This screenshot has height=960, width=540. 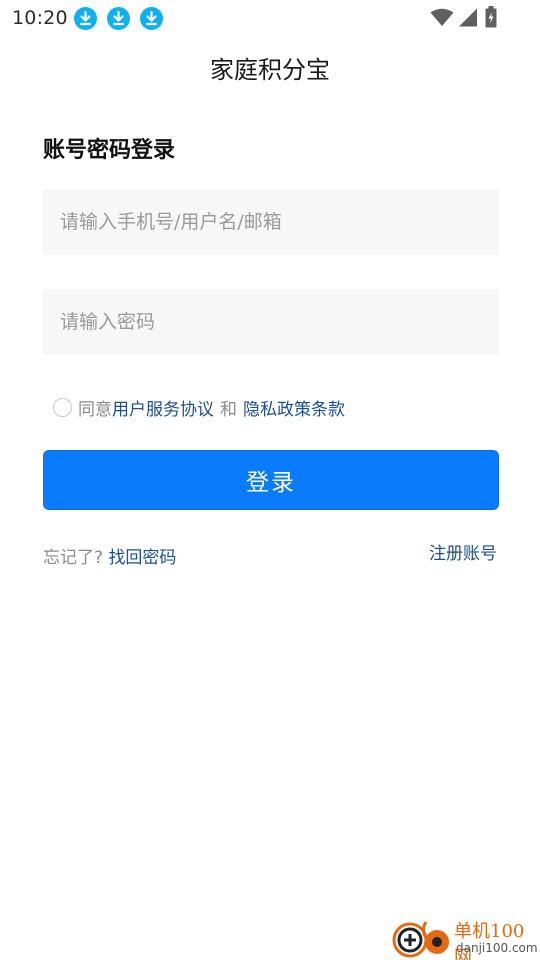 What do you see at coordinates (480, 18) in the screenshot?
I see `system-icons` at bounding box center [480, 18].